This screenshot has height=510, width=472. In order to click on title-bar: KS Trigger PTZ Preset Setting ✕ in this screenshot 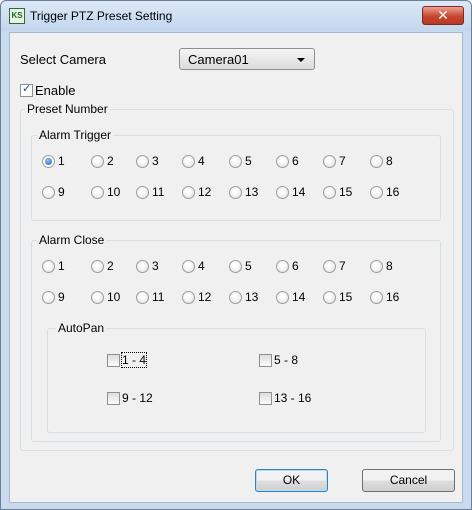, I will do `click(236, 16)`.